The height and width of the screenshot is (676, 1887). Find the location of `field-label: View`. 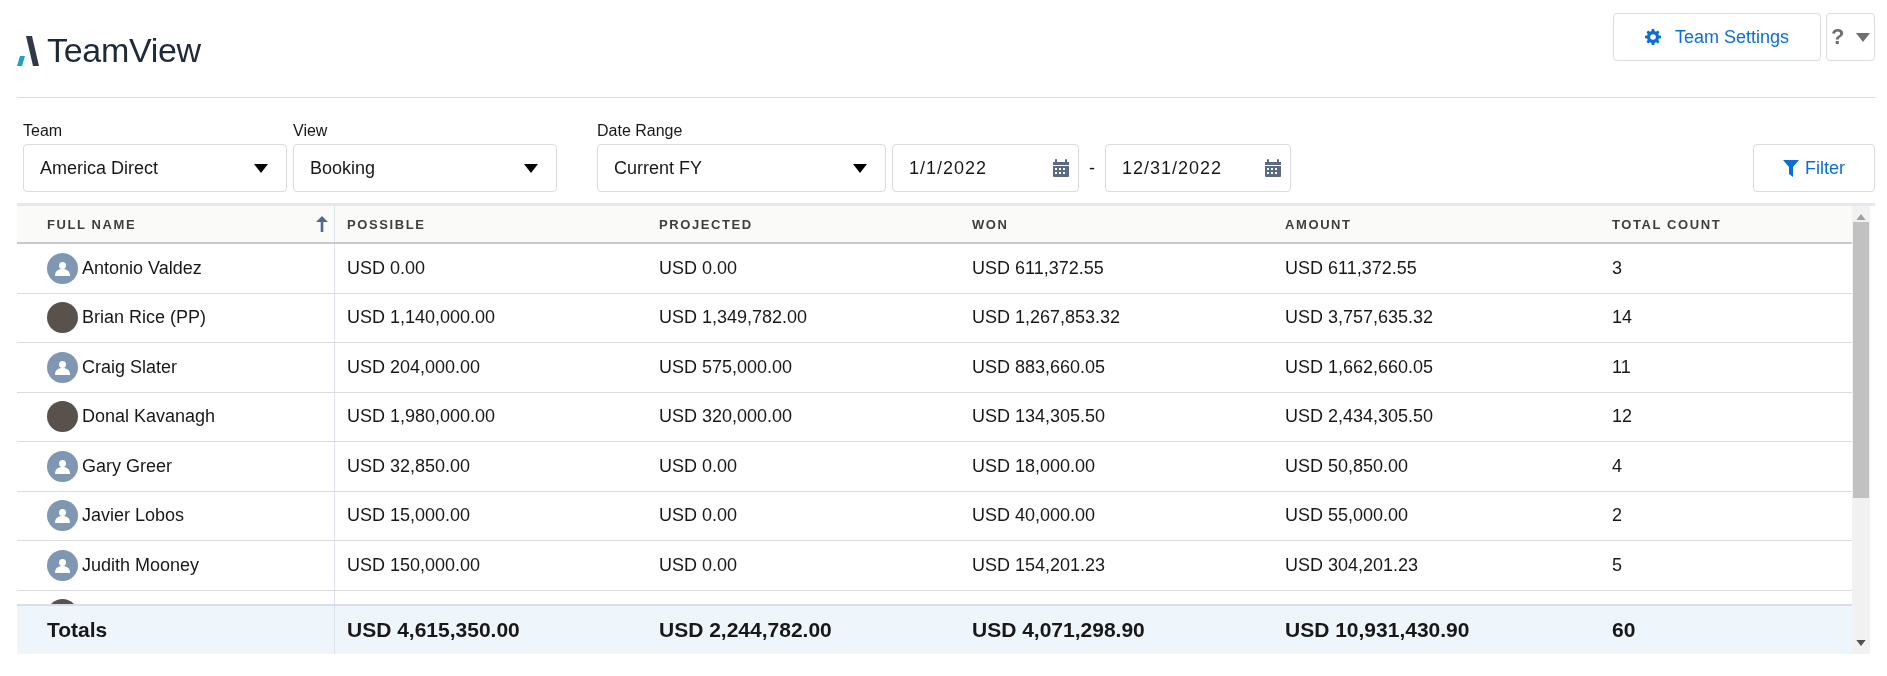

field-label: View is located at coordinates (311, 131).